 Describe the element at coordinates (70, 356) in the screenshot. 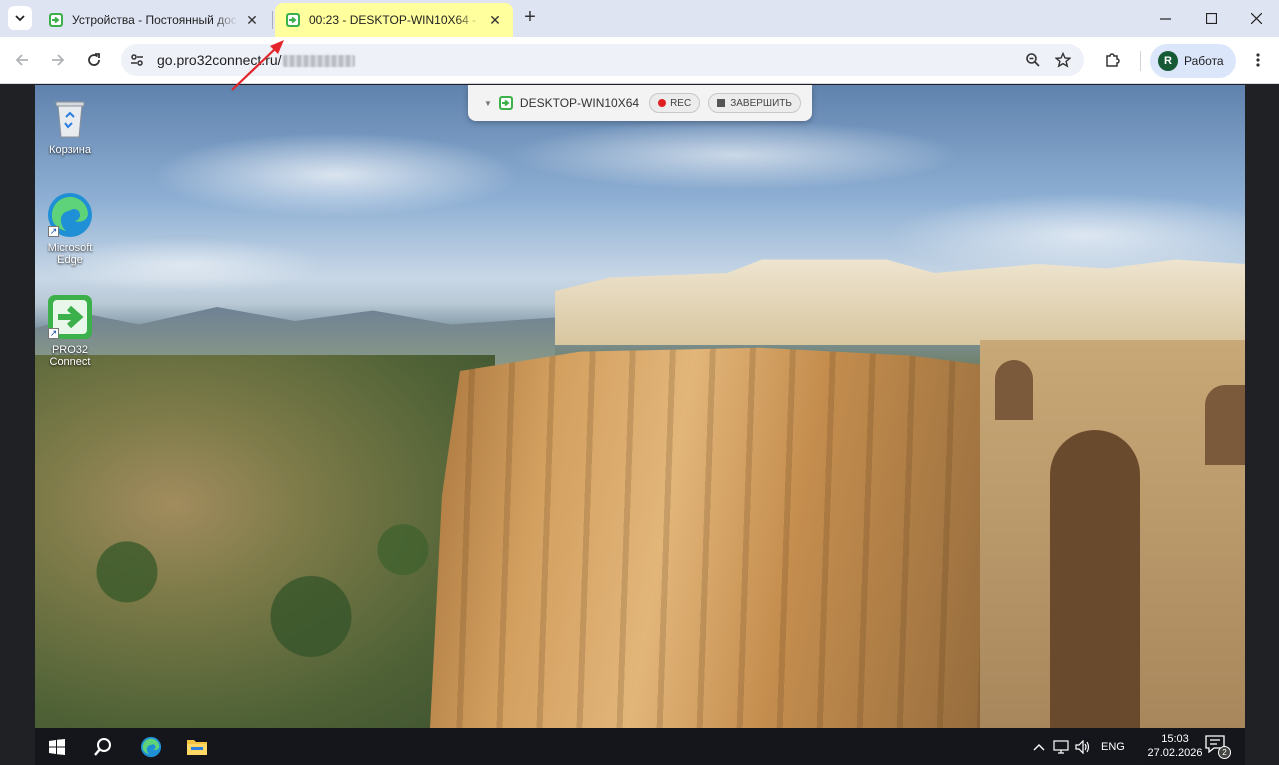

I see `desktop-icon-label: PRO32 Connect` at that location.